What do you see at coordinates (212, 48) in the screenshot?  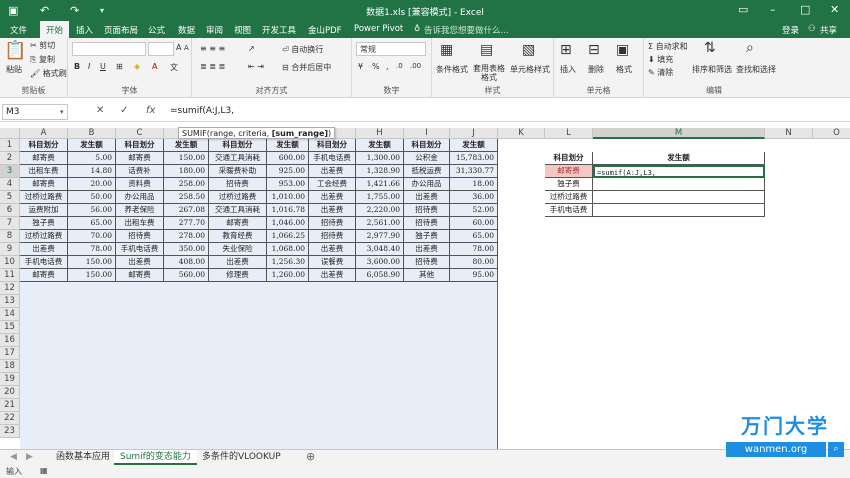 I see `align-top-icon: ≡ ≡ ≡` at bounding box center [212, 48].